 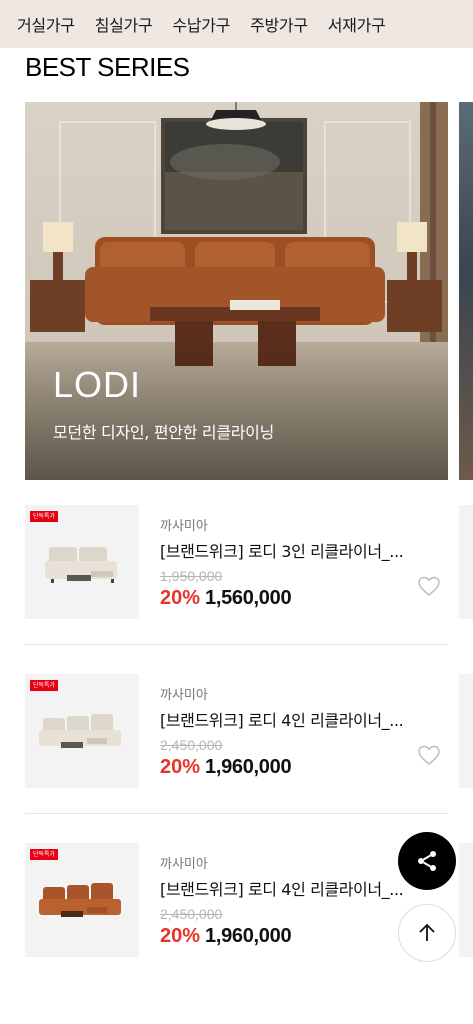 What do you see at coordinates (466, 291) in the screenshot?
I see `next-hero-banner-peek` at bounding box center [466, 291].